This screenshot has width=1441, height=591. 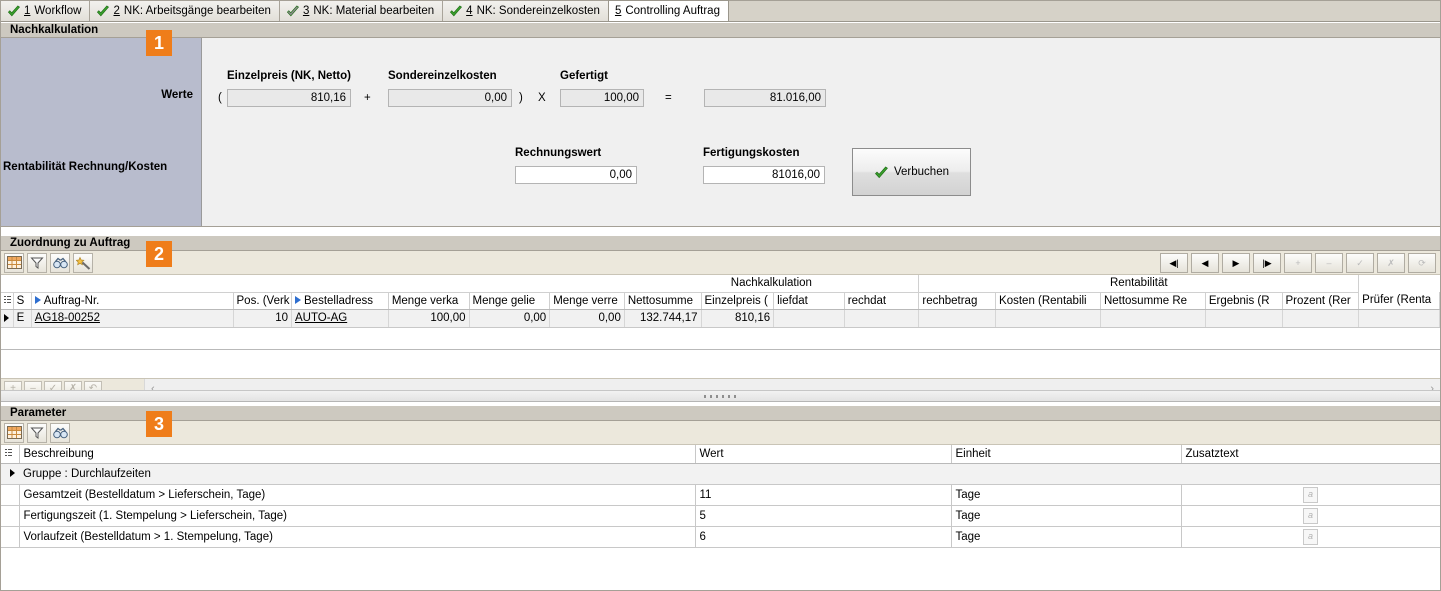 I want to click on parameter-column-header: Zusatztext, so click(x=1311, y=454).